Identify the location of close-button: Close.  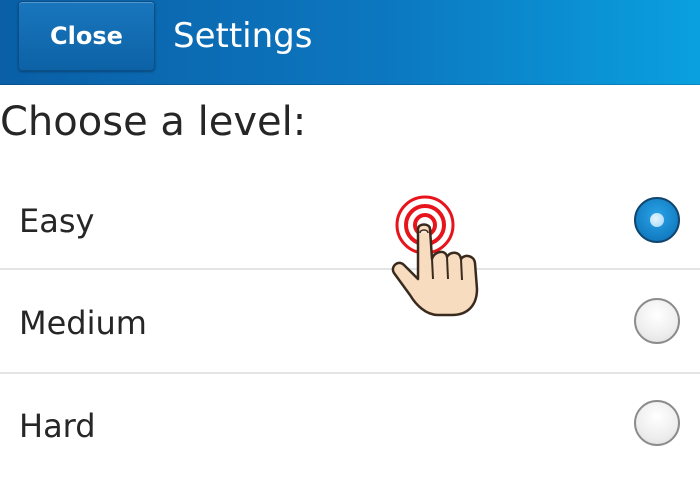
(86, 36).